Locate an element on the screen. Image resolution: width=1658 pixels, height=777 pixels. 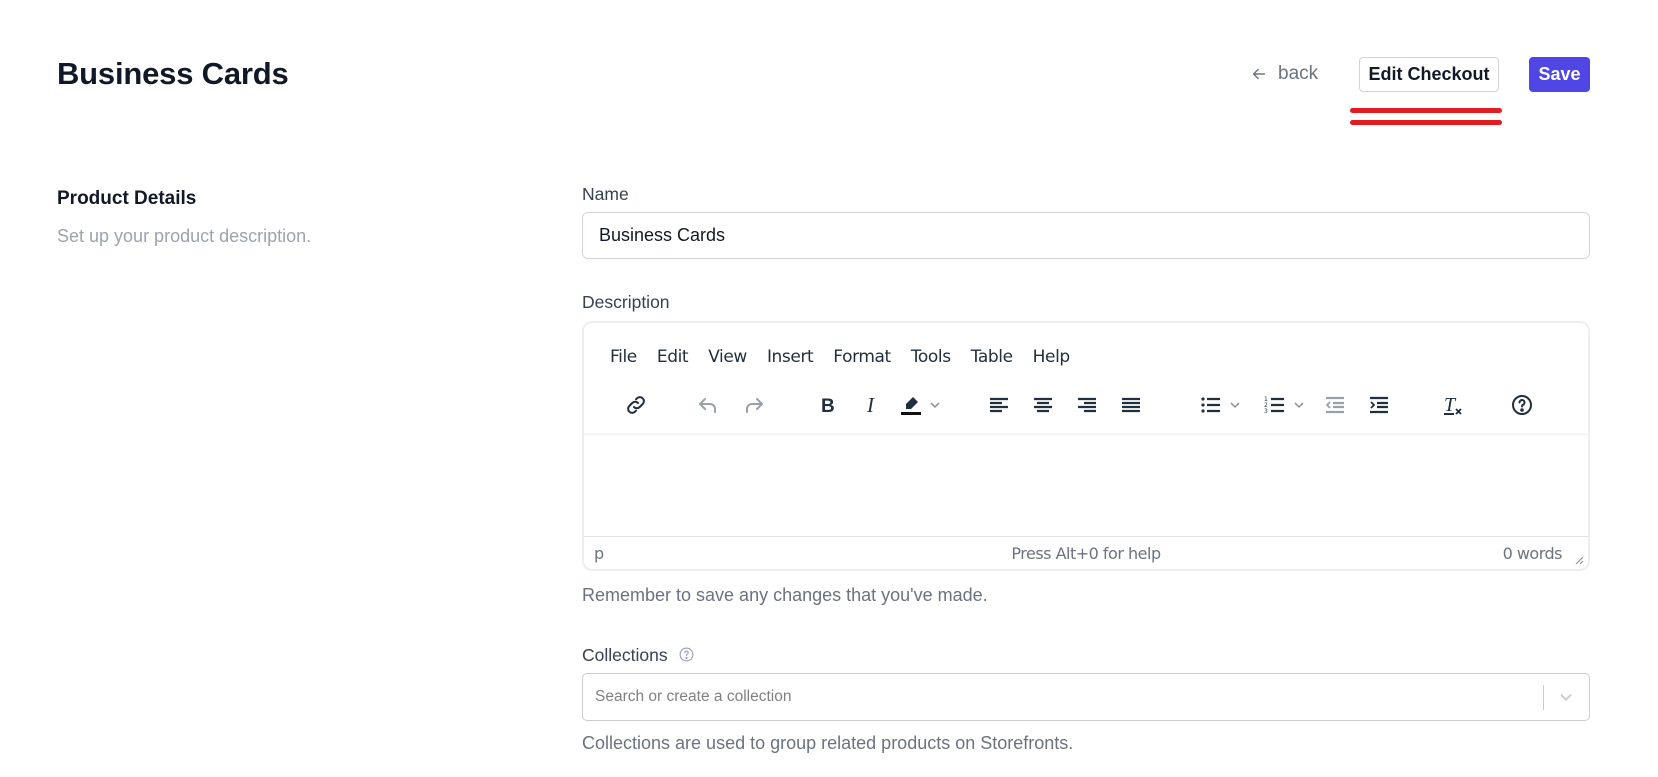
undo-button is located at coordinates (708, 405).